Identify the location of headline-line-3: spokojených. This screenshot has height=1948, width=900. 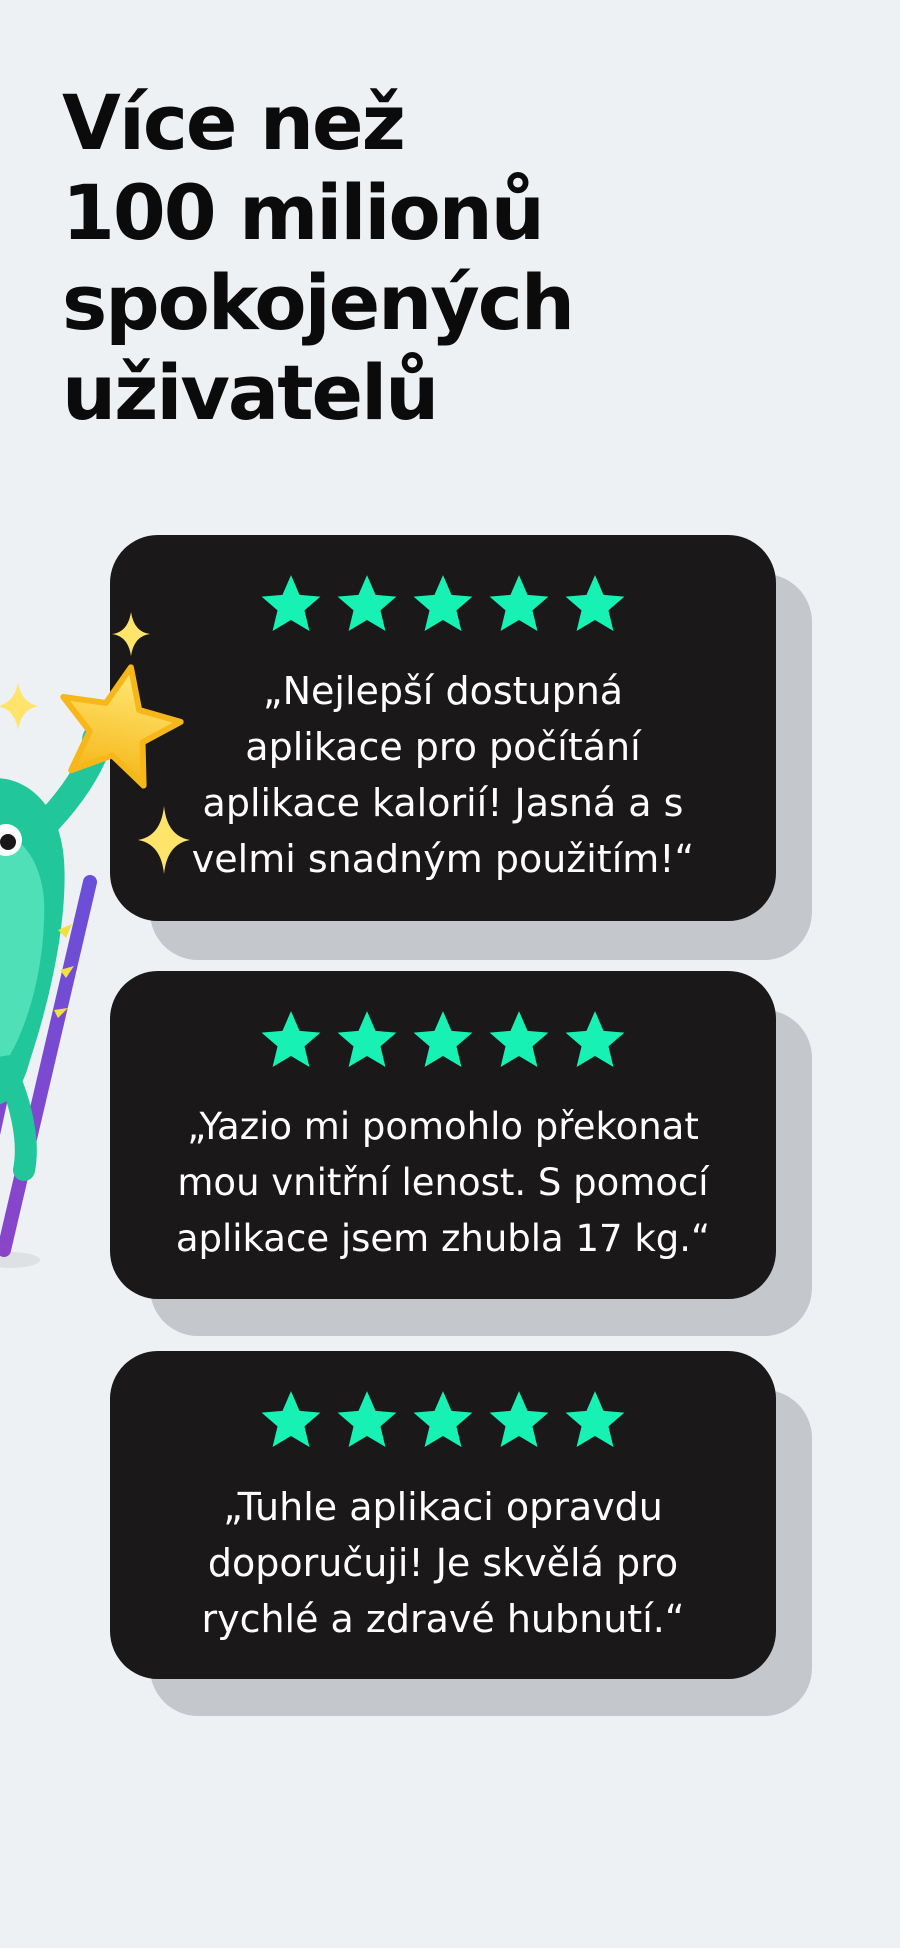
(318, 302).